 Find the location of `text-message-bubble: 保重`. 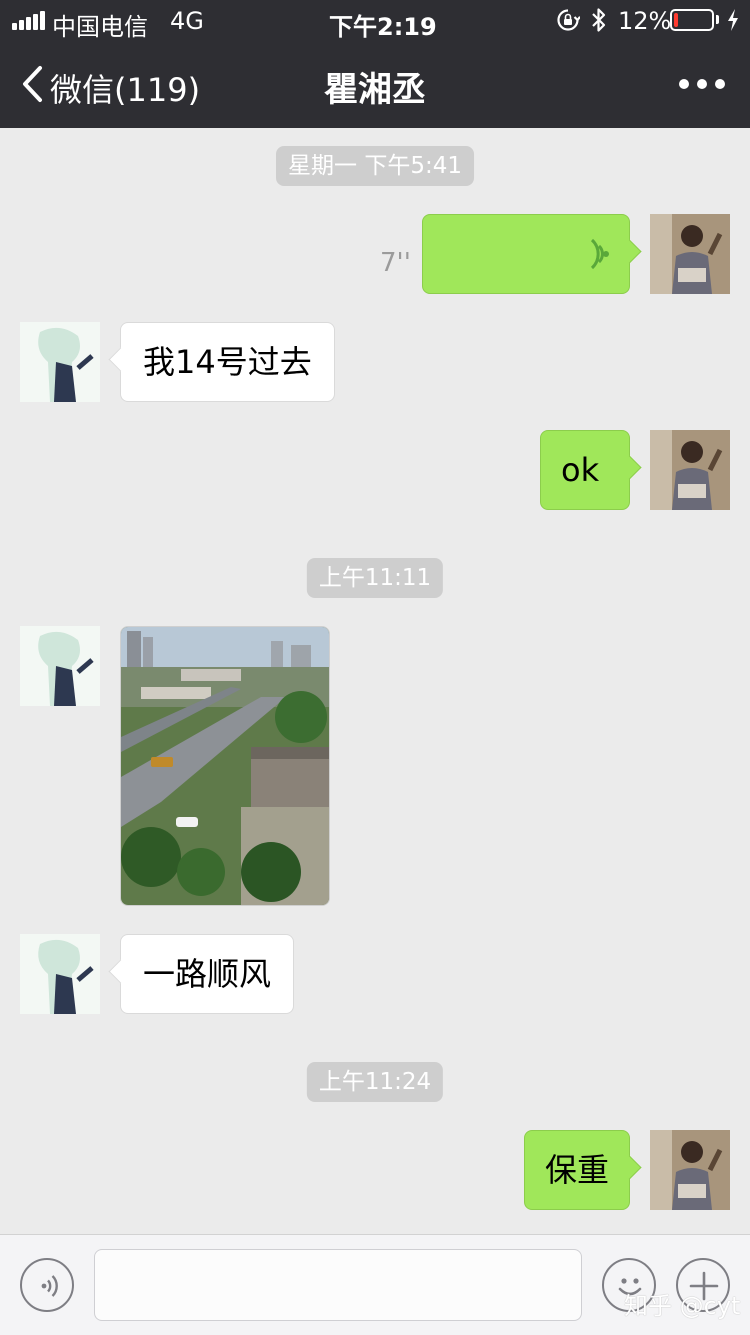

text-message-bubble: 保重 is located at coordinates (583, 1170).